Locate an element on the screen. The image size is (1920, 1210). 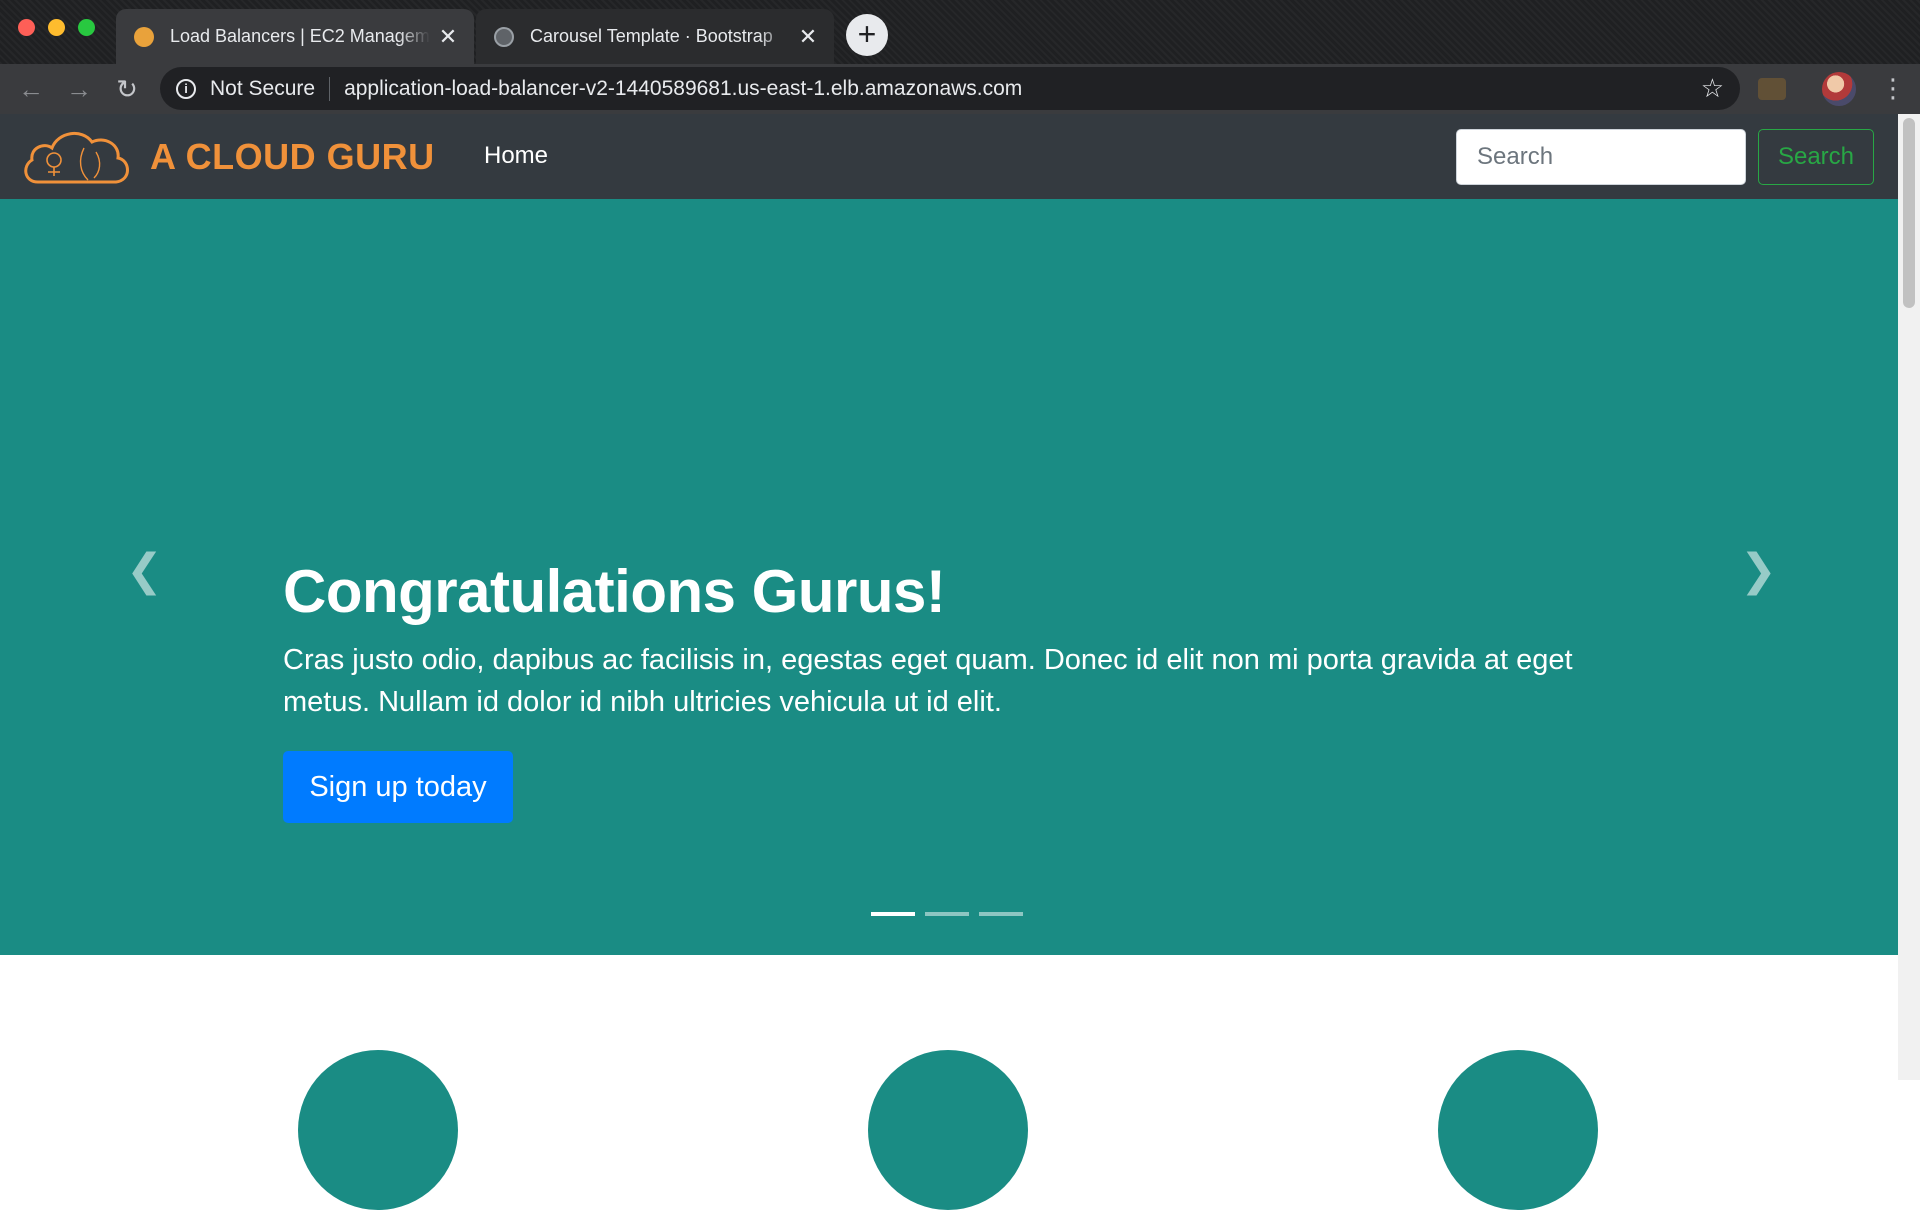
reload-icon: ↻ is located at coordinates (127, 89).